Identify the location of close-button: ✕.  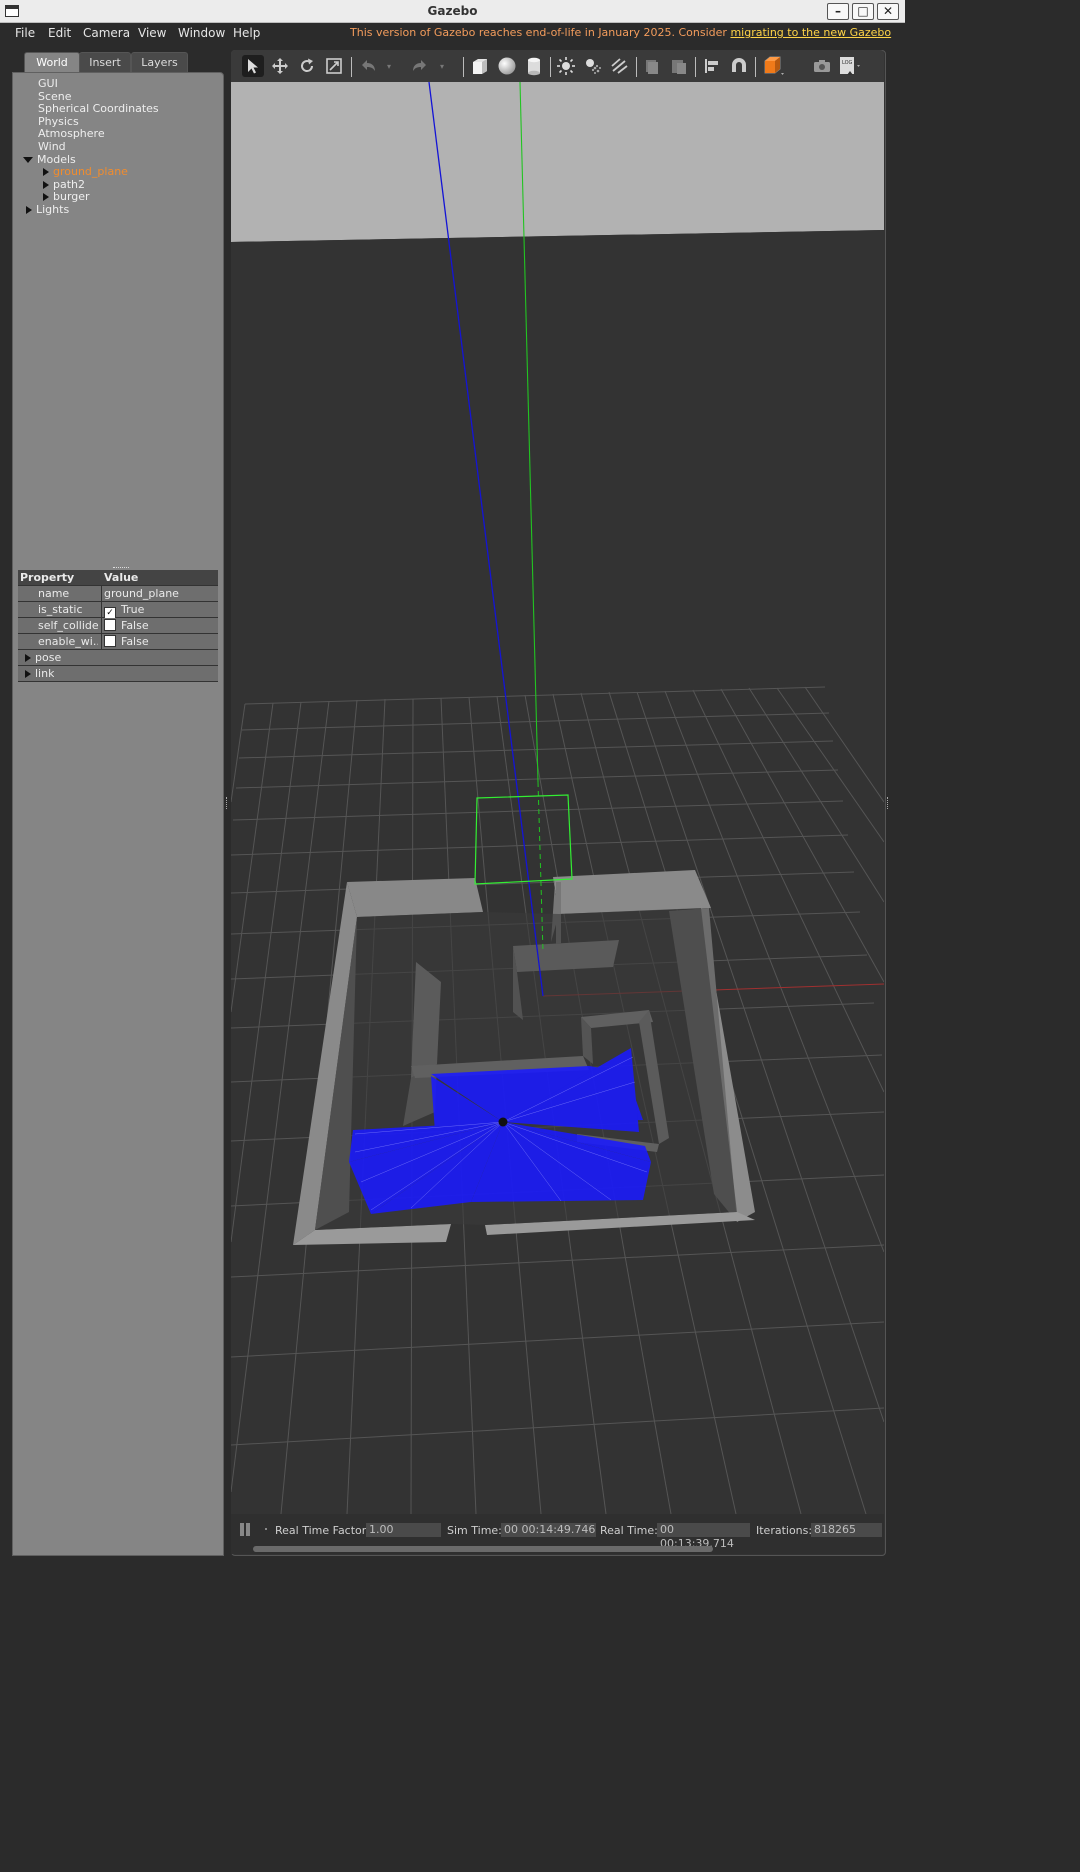
(888, 11).